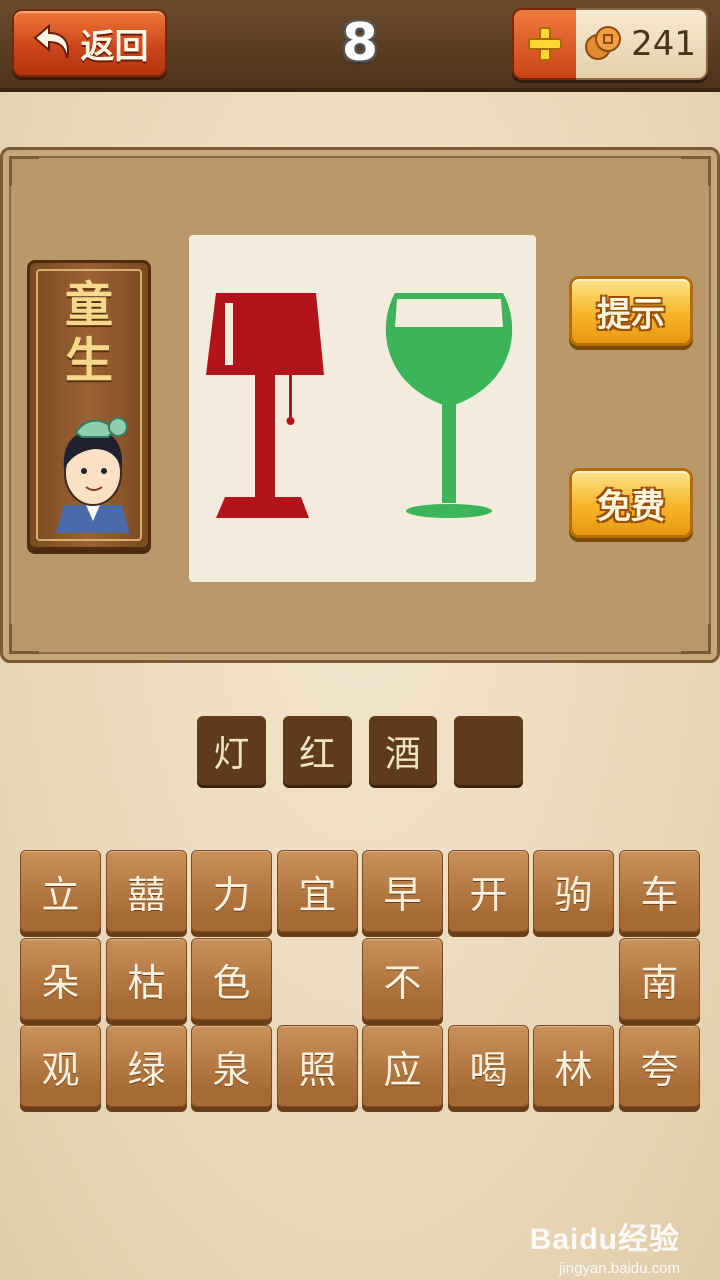  I want to click on coins-icon, so click(603, 43).